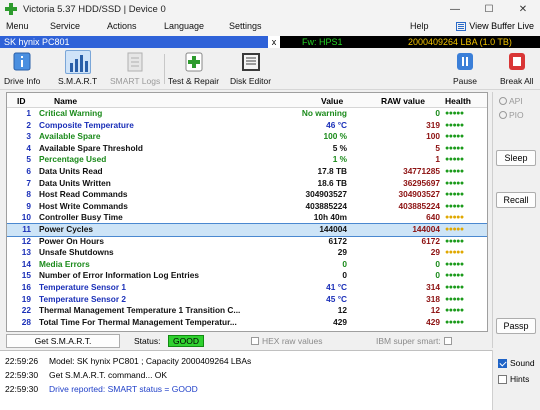 The width and height of the screenshot is (540, 410). Describe the element at coordinates (65, 26) in the screenshot. I see `menu-service: Service` at that location.